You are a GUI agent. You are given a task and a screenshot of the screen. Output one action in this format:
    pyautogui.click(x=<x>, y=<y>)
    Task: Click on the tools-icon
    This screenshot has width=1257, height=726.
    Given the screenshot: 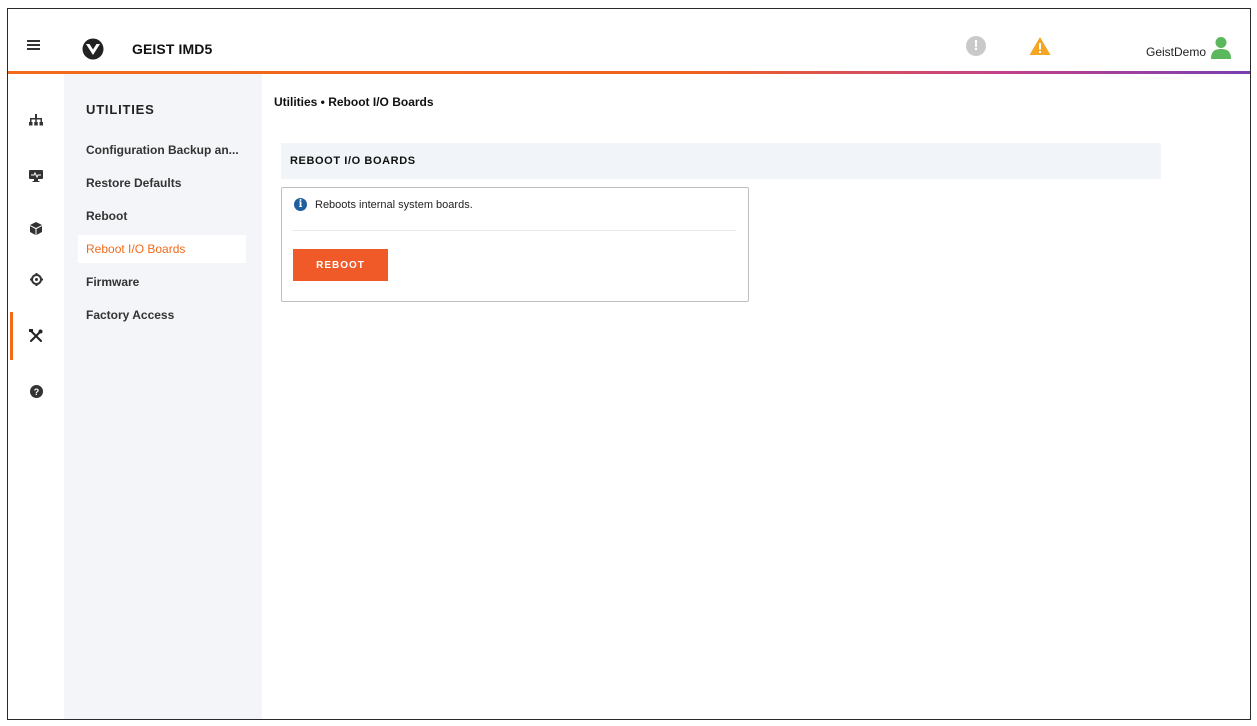 What is the action you would take?
    pyautogui.click(x=36, y=335)
    